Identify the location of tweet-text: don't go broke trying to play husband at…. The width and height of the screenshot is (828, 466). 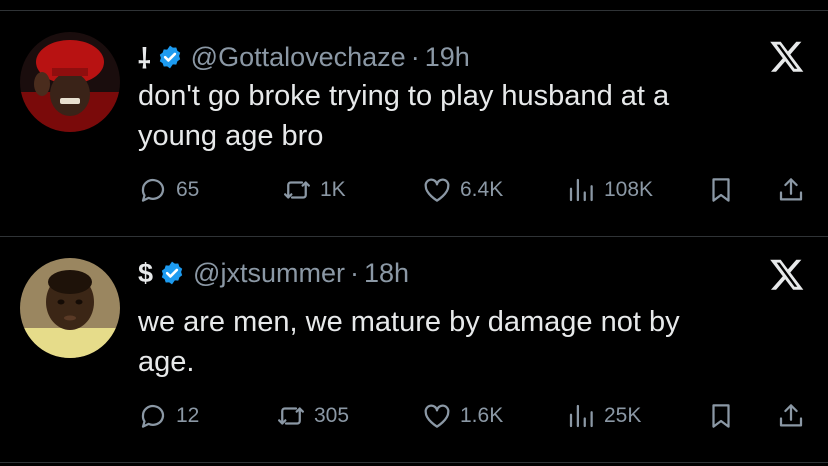
(463, 116).